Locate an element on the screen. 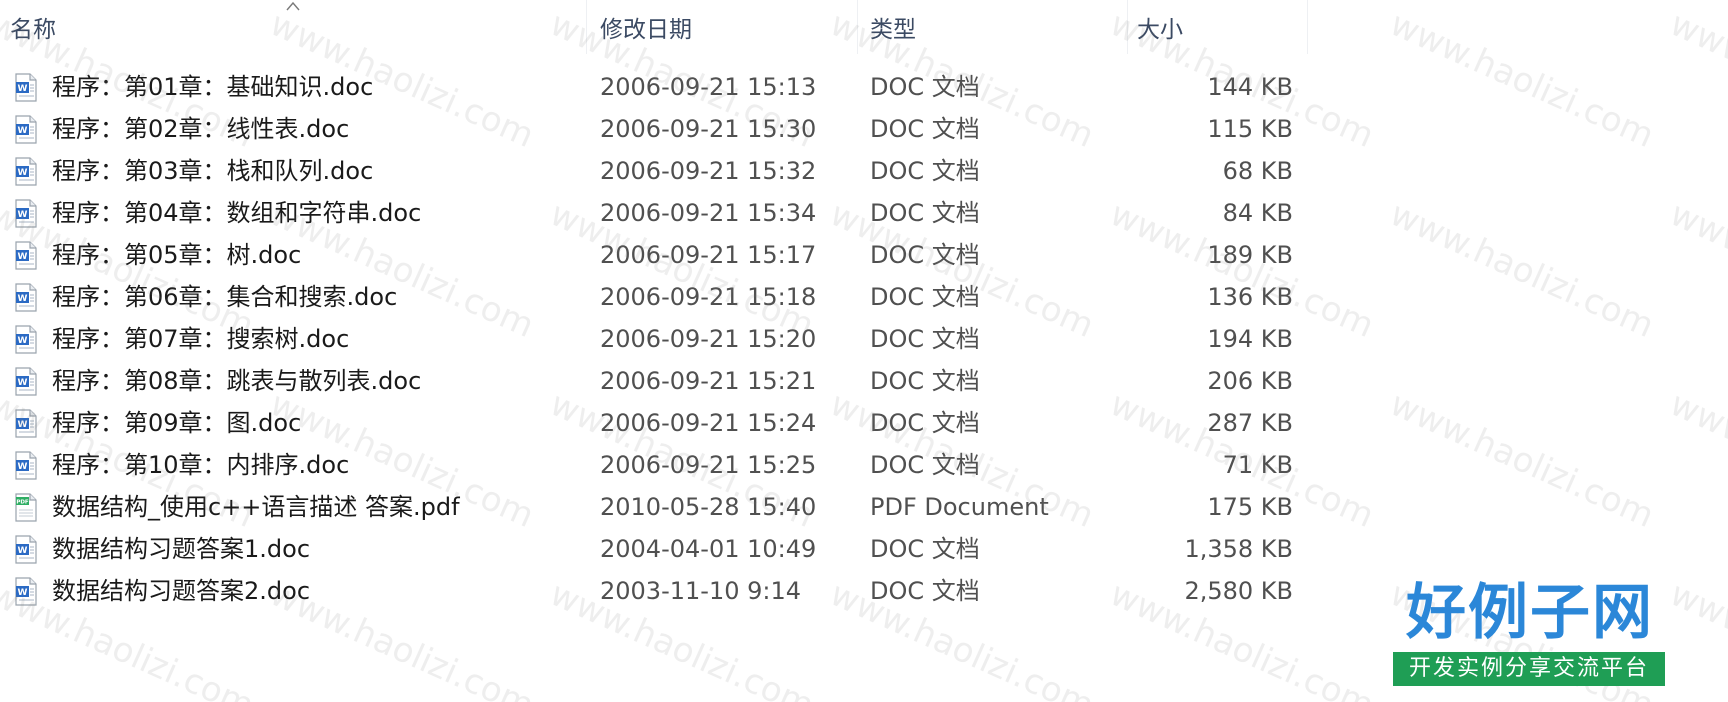  file-type: PDF Document is located at coordinates (959, 507).